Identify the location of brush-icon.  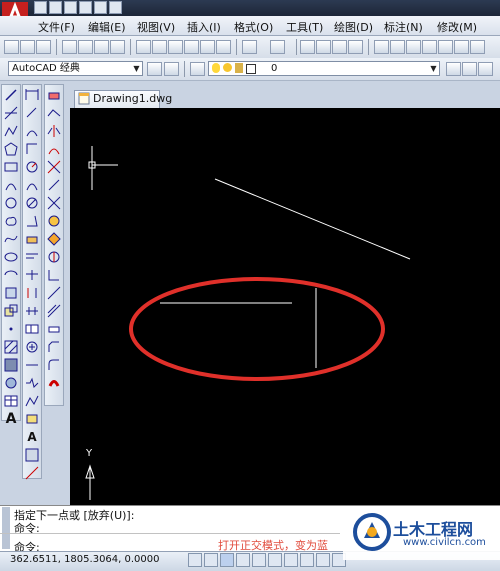
(223, 47).